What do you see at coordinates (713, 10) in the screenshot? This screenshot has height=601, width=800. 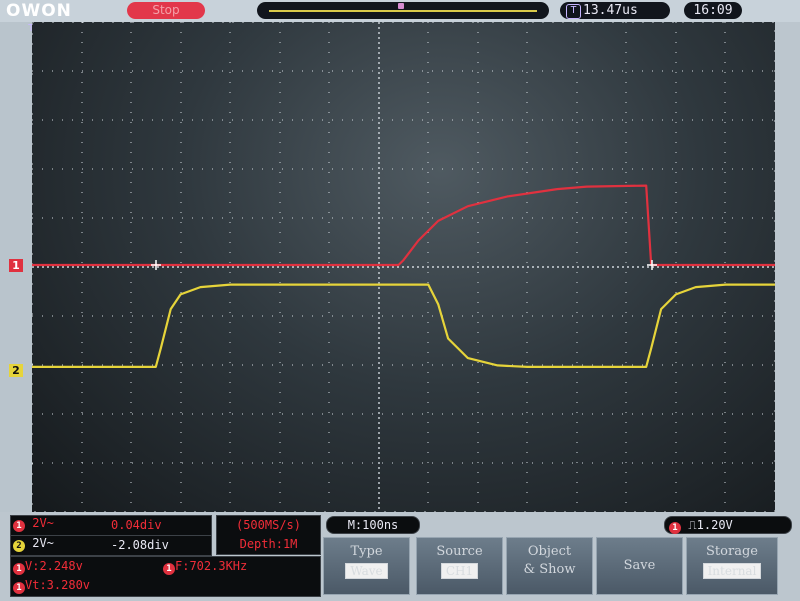 I see `clock: 16:09` at bounding box center [713, 10].